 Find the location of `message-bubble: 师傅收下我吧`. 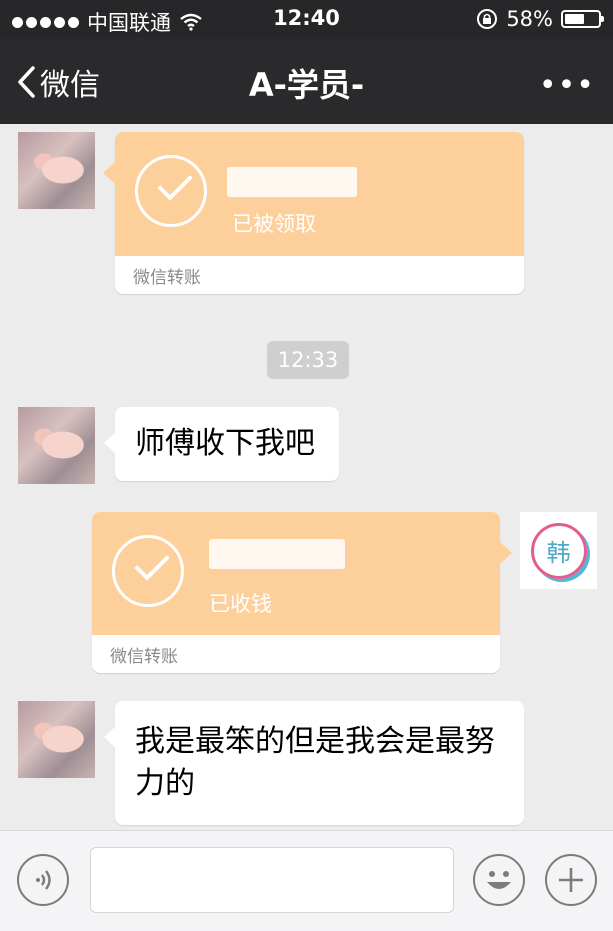

message-bubble: 师傅收下我吧 is located at coordinates (221, 444).